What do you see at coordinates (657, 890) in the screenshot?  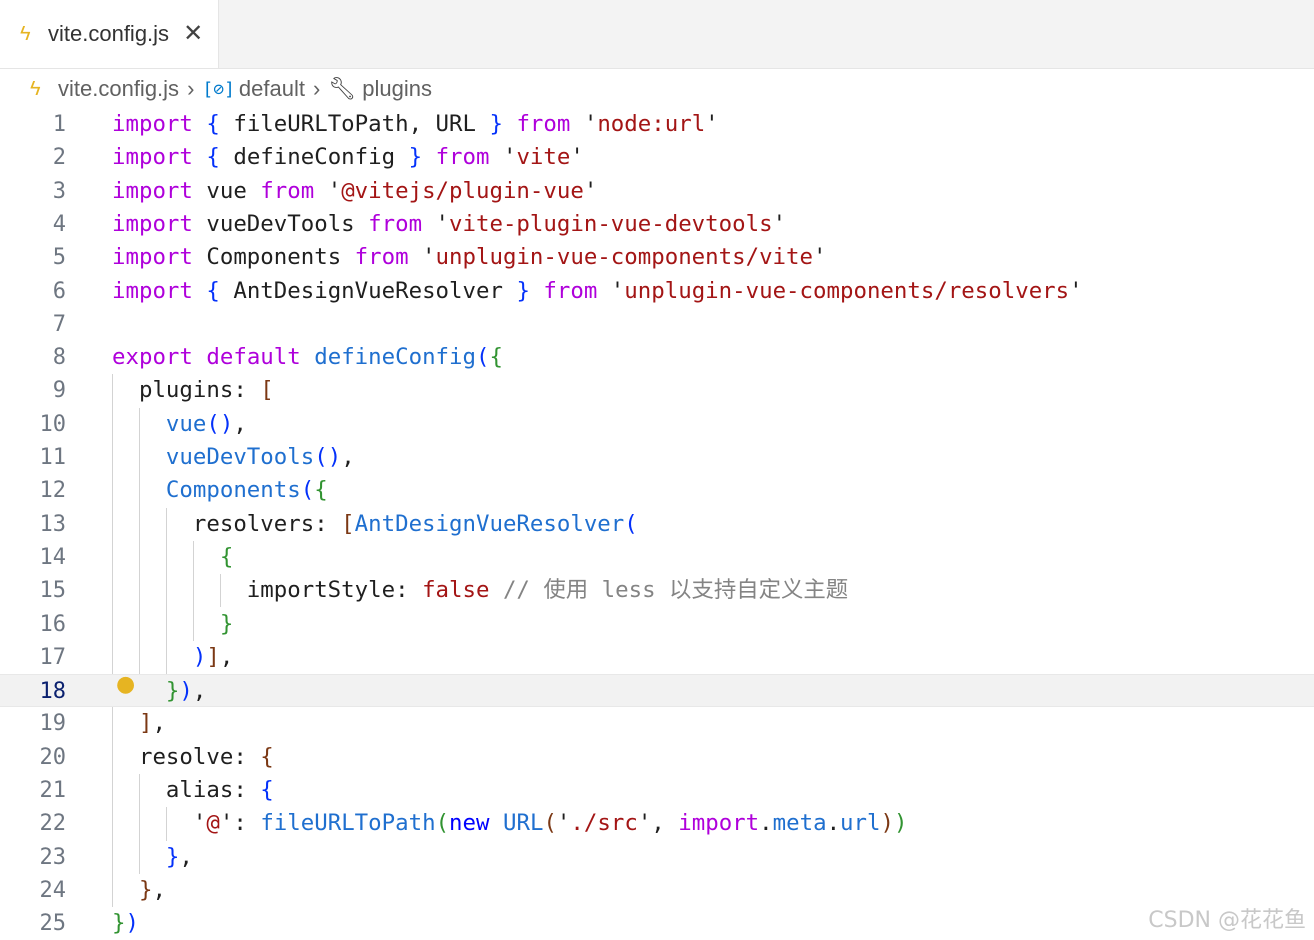 I see `code-line: 24 },` at bounding box center [657, 890].